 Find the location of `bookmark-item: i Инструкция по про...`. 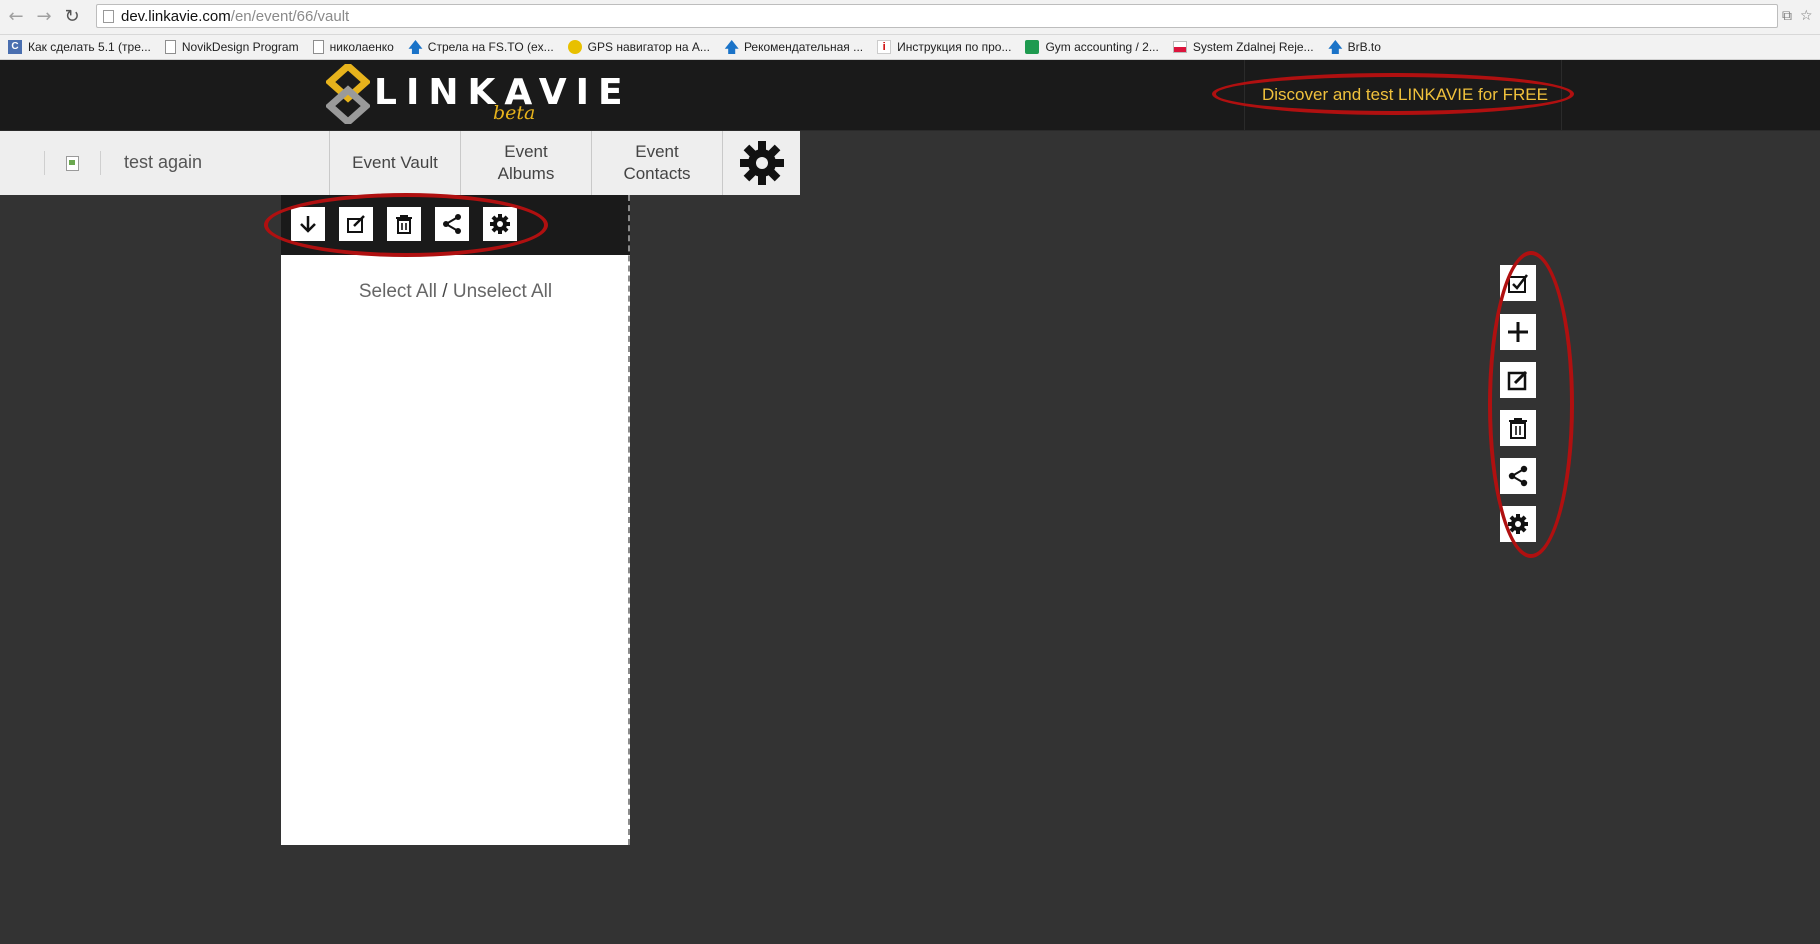

bookmark-item: i Инструкция по про... is located at coordinates (944, 47).